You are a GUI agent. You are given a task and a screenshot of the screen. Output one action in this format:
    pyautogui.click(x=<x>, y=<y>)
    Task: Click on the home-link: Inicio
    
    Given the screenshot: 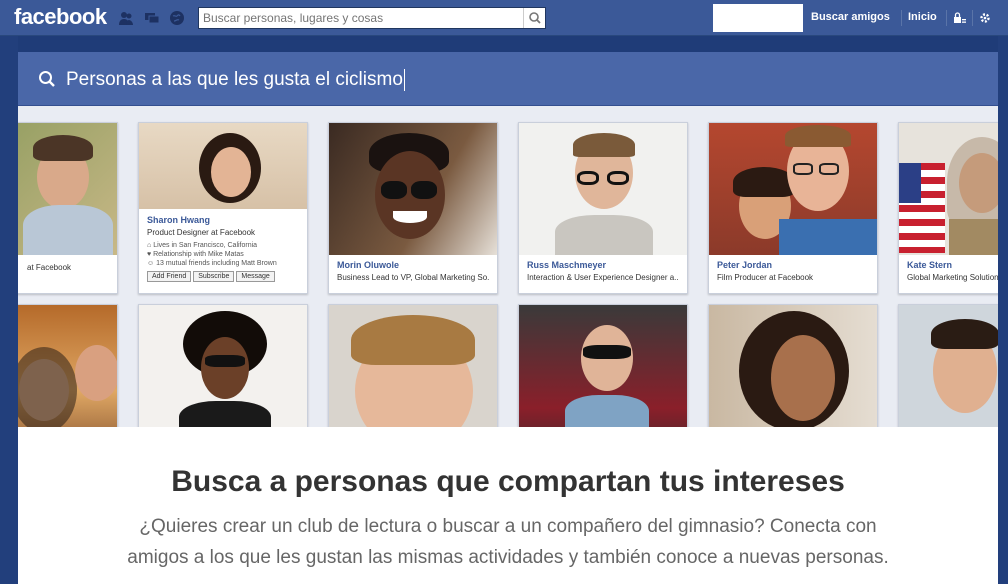 What is the action you would take?
    pyautogui.click(x=922, y=17)
    